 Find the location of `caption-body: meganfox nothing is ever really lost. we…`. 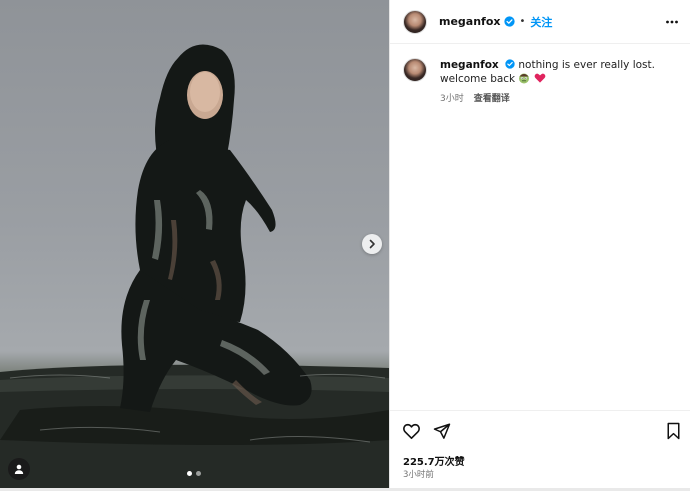

caption-body: meganfox nothing is ever really lost. we… is located at coordinates (560, 81).